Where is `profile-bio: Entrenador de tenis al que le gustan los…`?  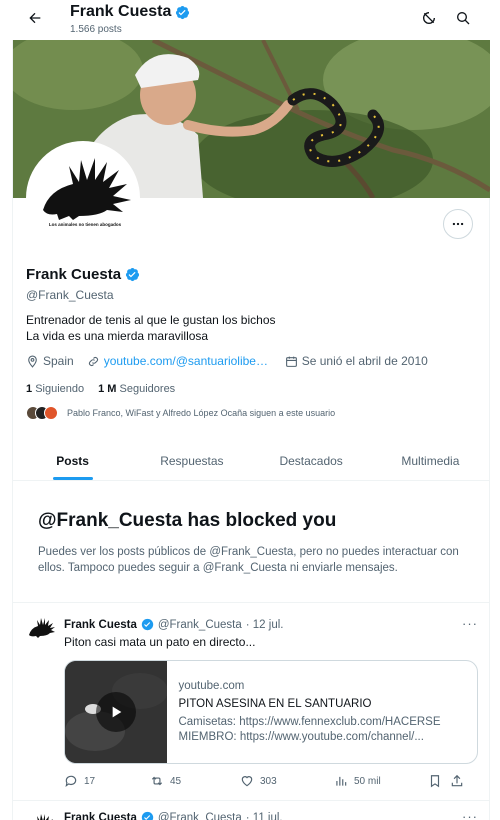 profile-bio: Entrenador de tenis al que le gustan los… is located at coordinates (151, 328).